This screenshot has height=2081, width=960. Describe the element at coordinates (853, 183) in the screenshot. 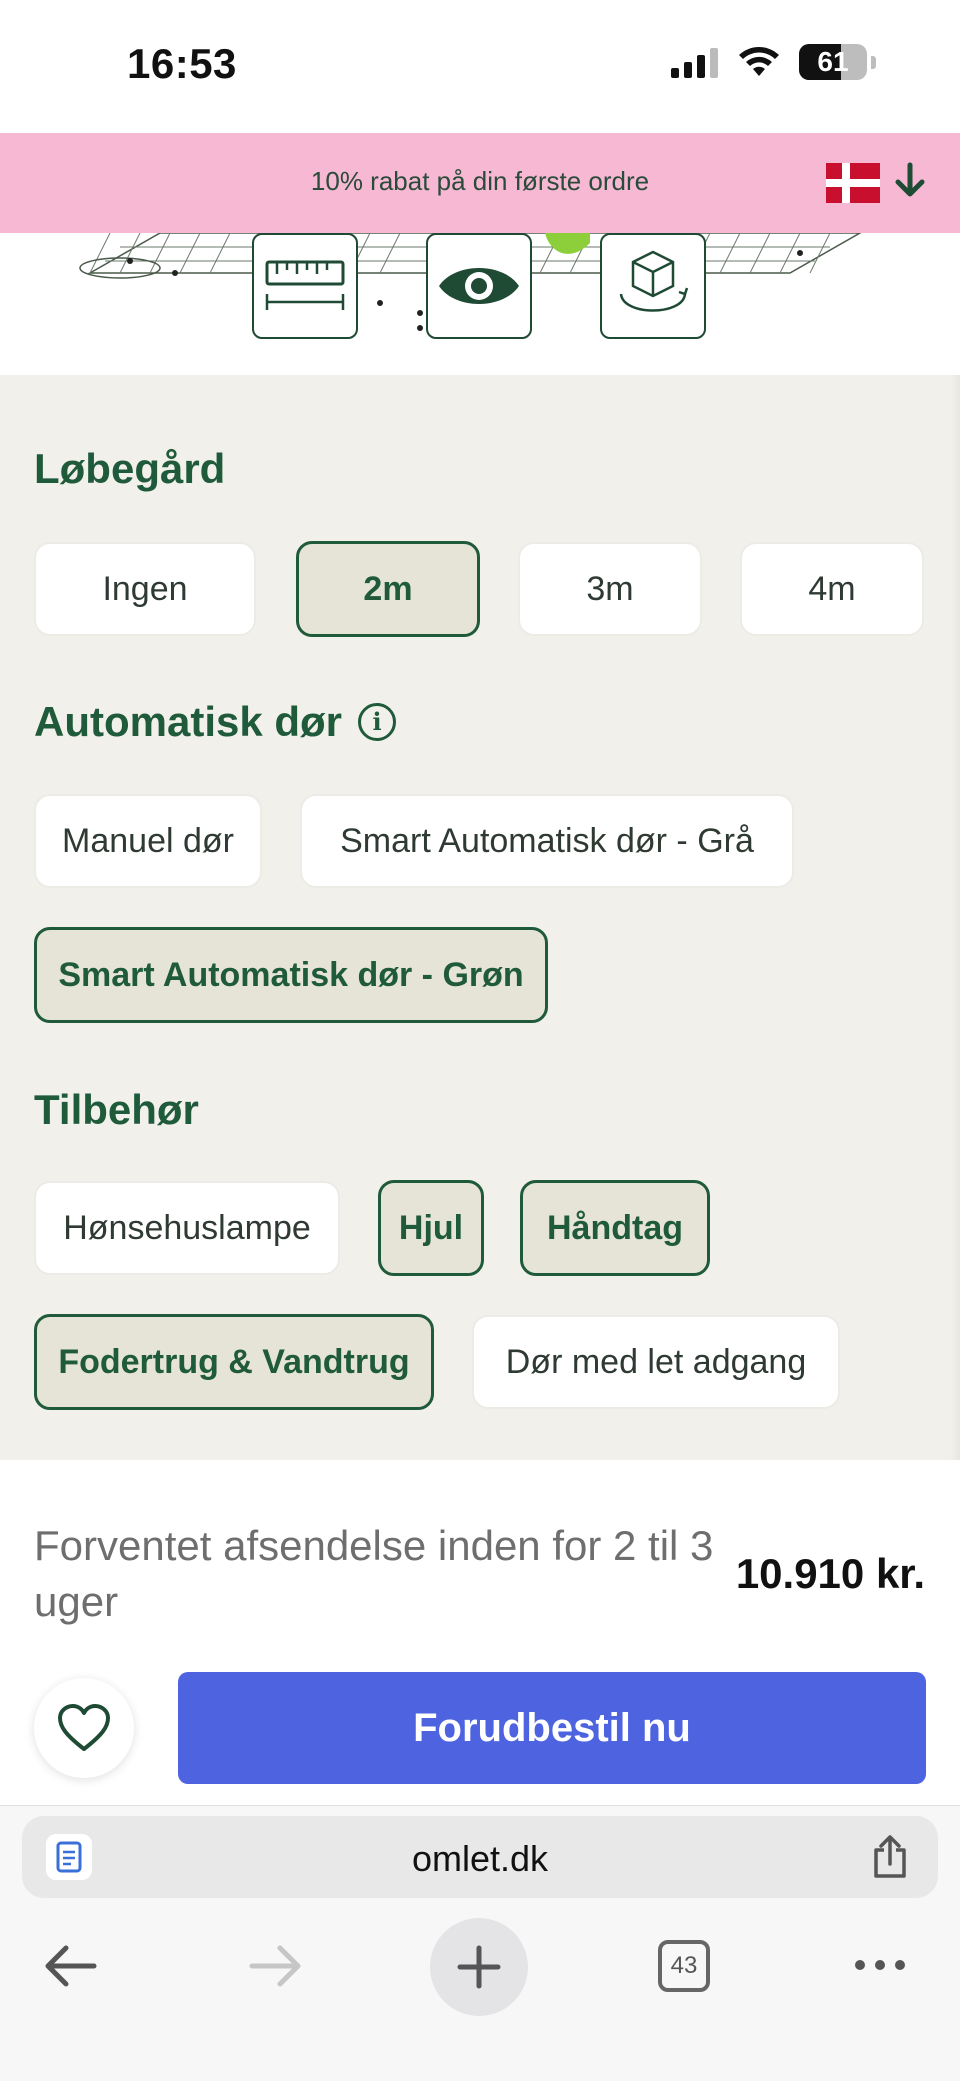

I see `denmark-flag-icon` at that location.